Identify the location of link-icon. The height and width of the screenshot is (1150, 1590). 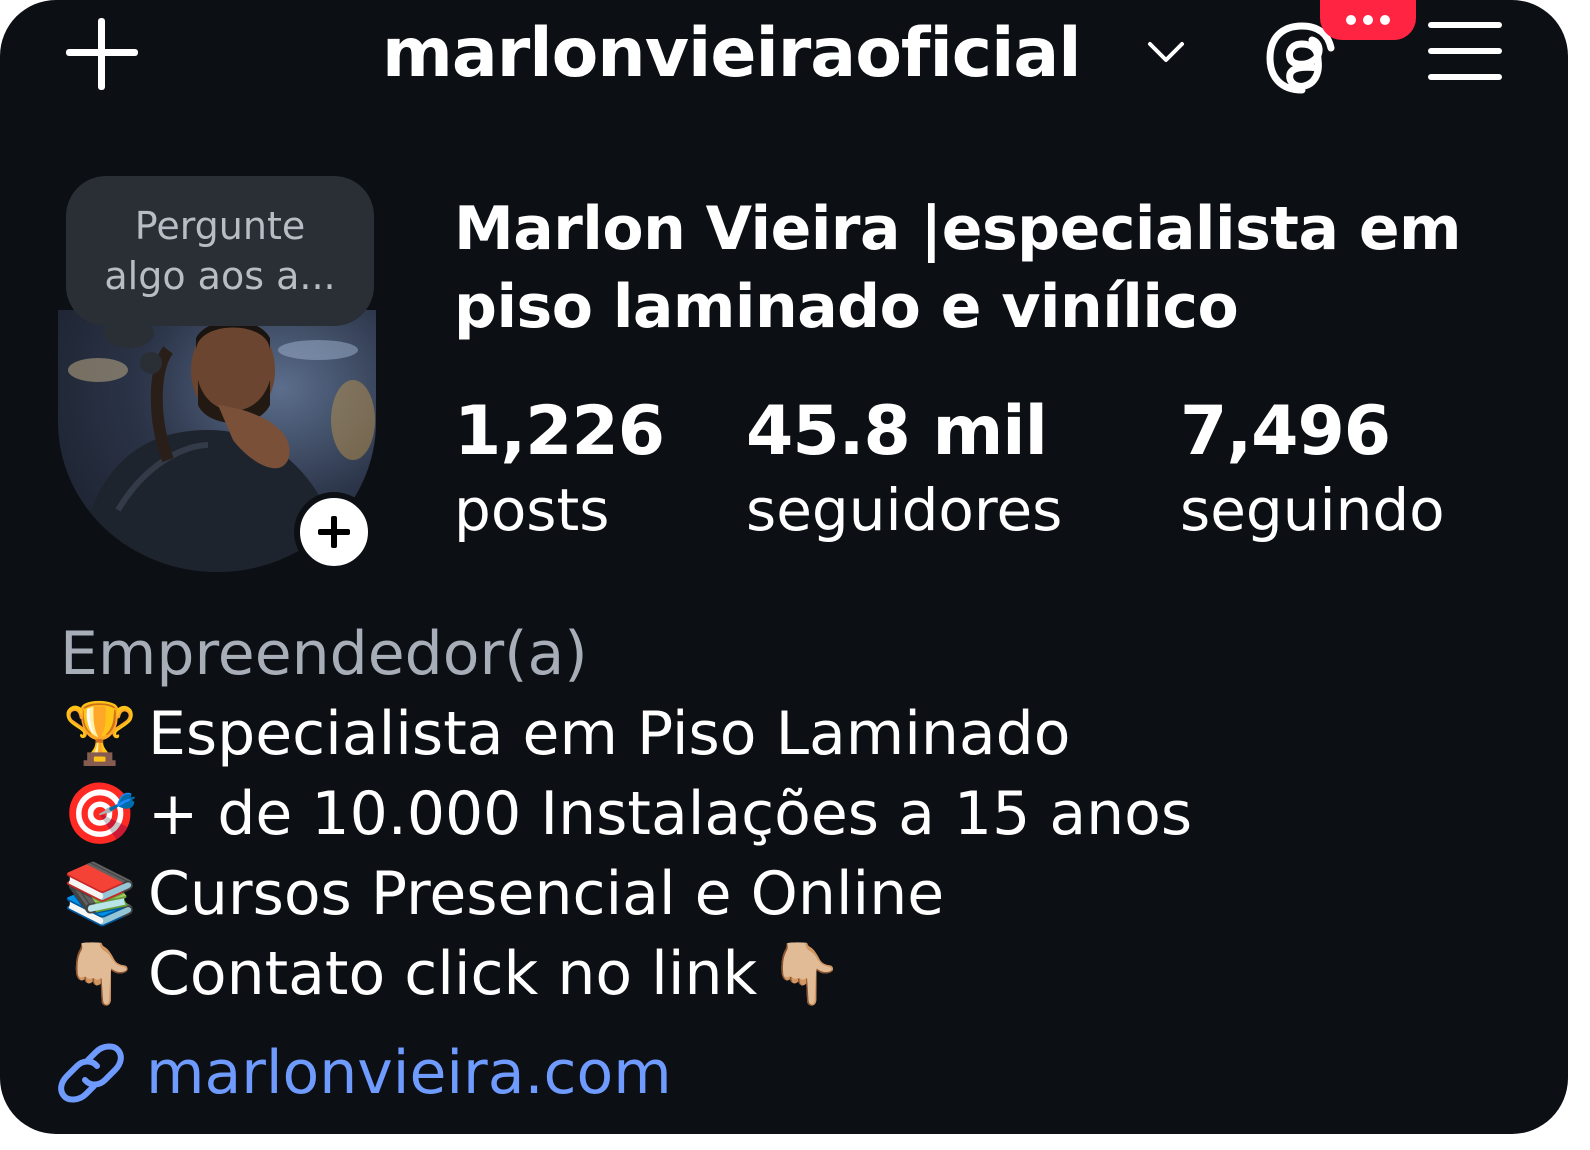
(91, 1073).